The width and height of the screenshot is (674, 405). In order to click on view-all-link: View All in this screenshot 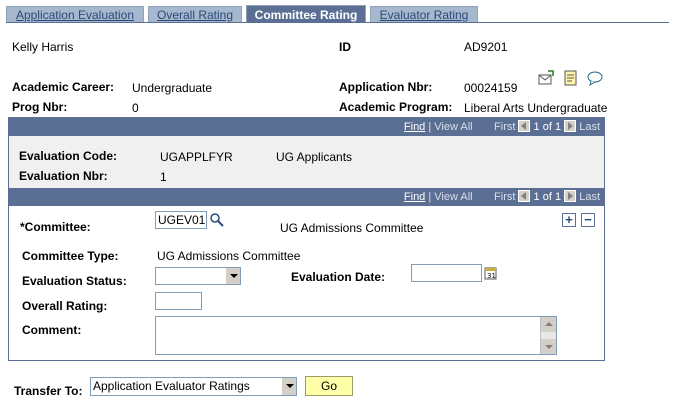, I will do `click(453, 127)`.